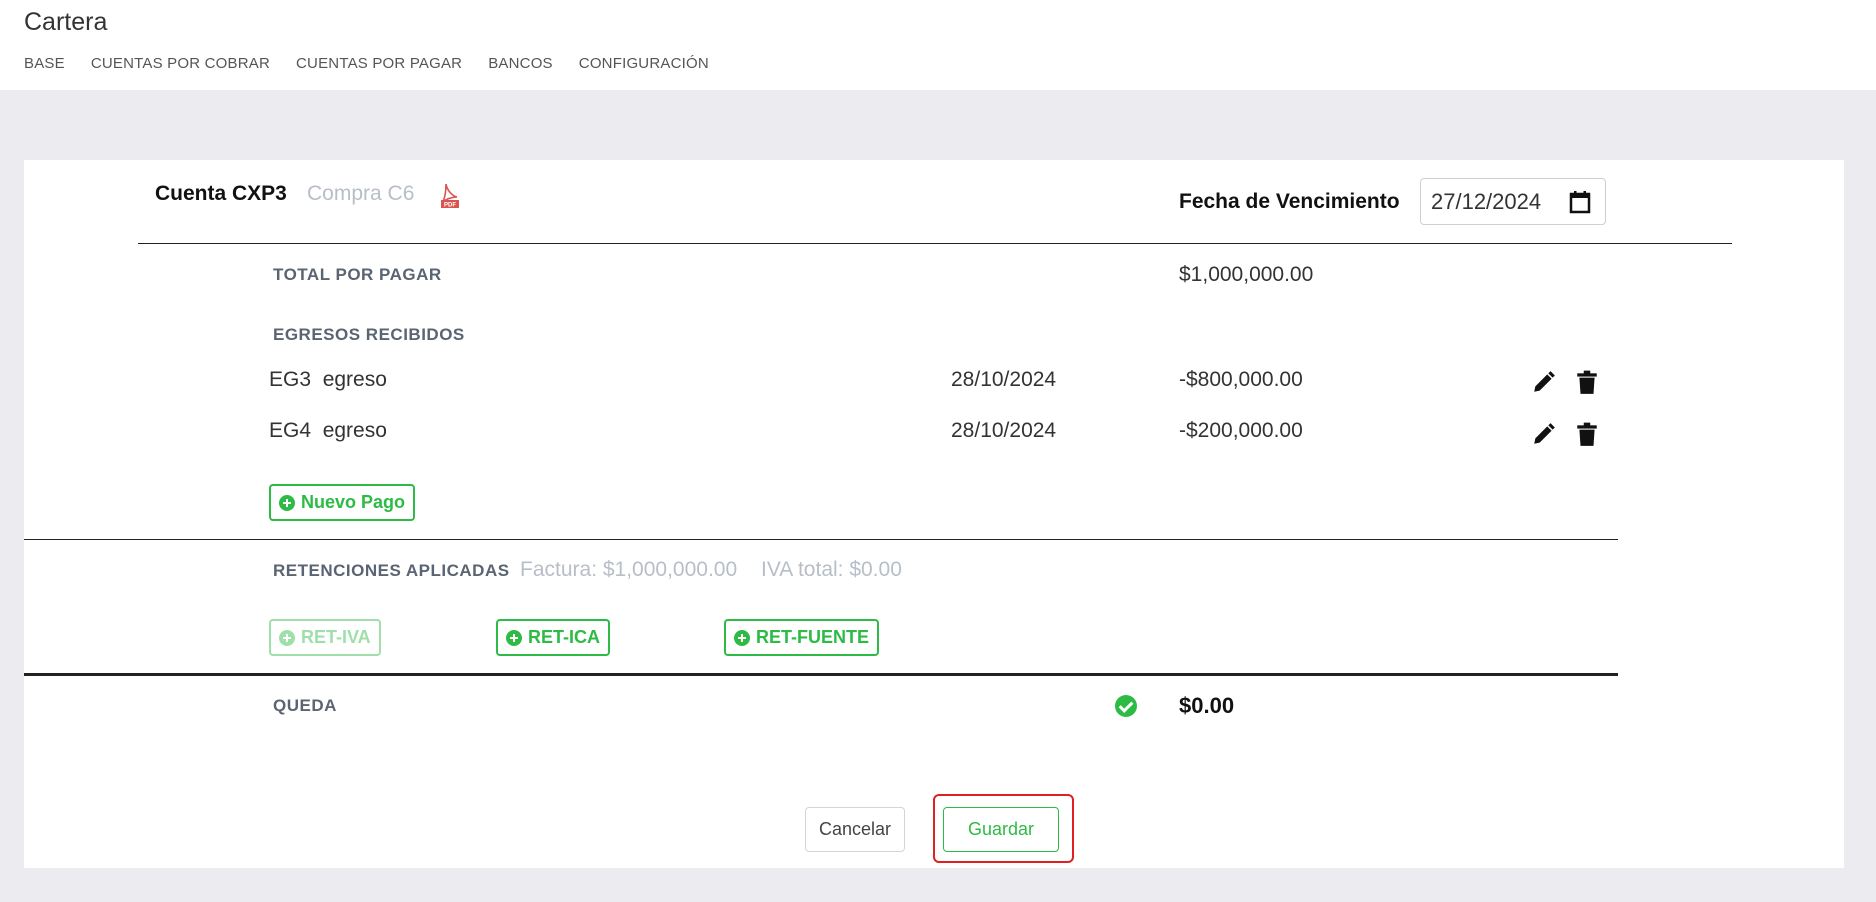  What do you see at coordinates (66, 22) in the screenshot?
I see `app-title: Cartera` at bounding box center [66, 22].